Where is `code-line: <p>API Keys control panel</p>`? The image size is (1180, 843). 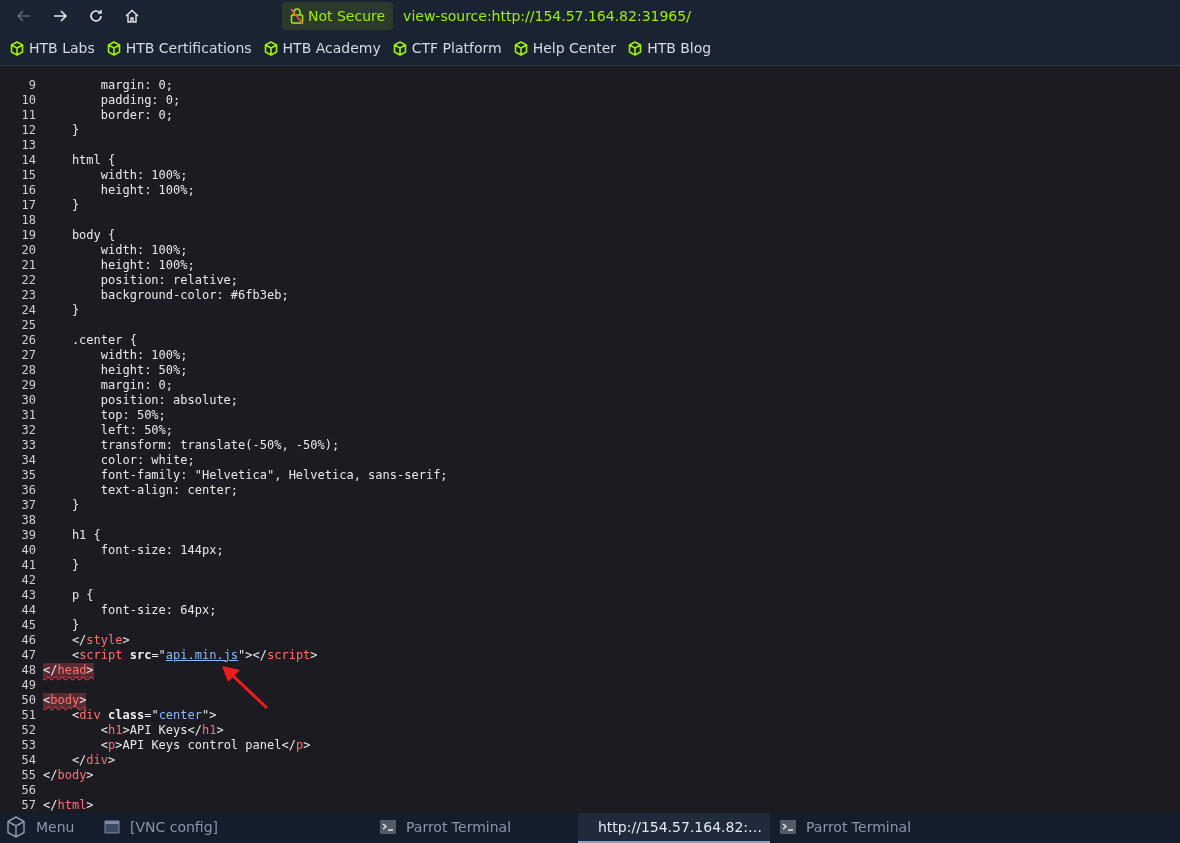
code-line: <p>API Keys control panel</p> is located at coordinates (205, 745).